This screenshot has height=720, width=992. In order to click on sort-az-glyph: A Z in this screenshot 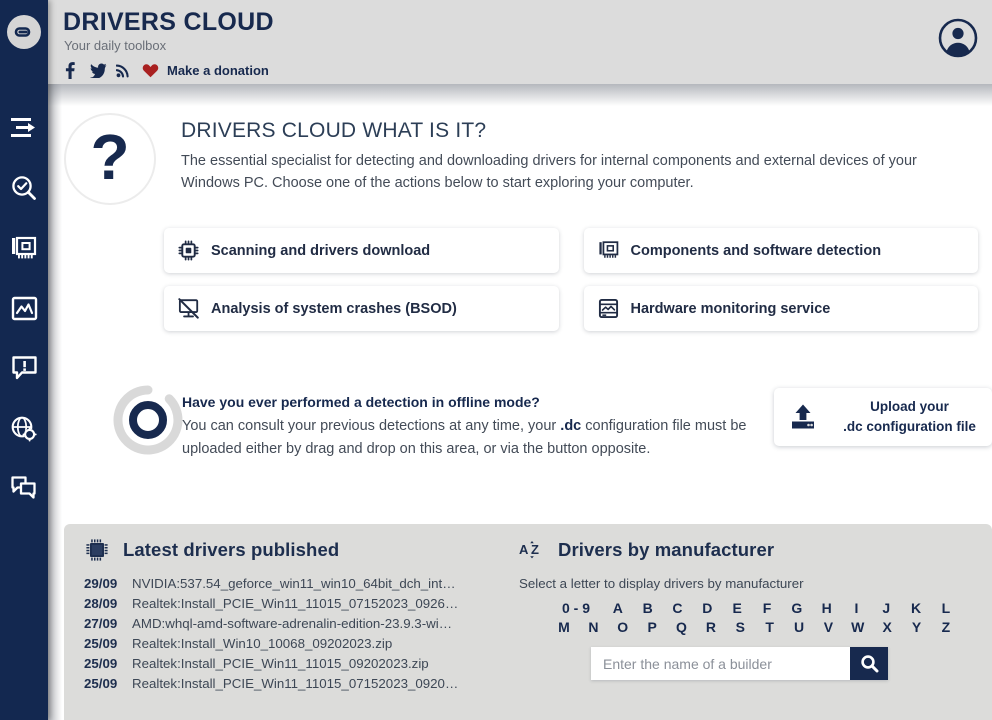, I will do `click(529, 550)`.